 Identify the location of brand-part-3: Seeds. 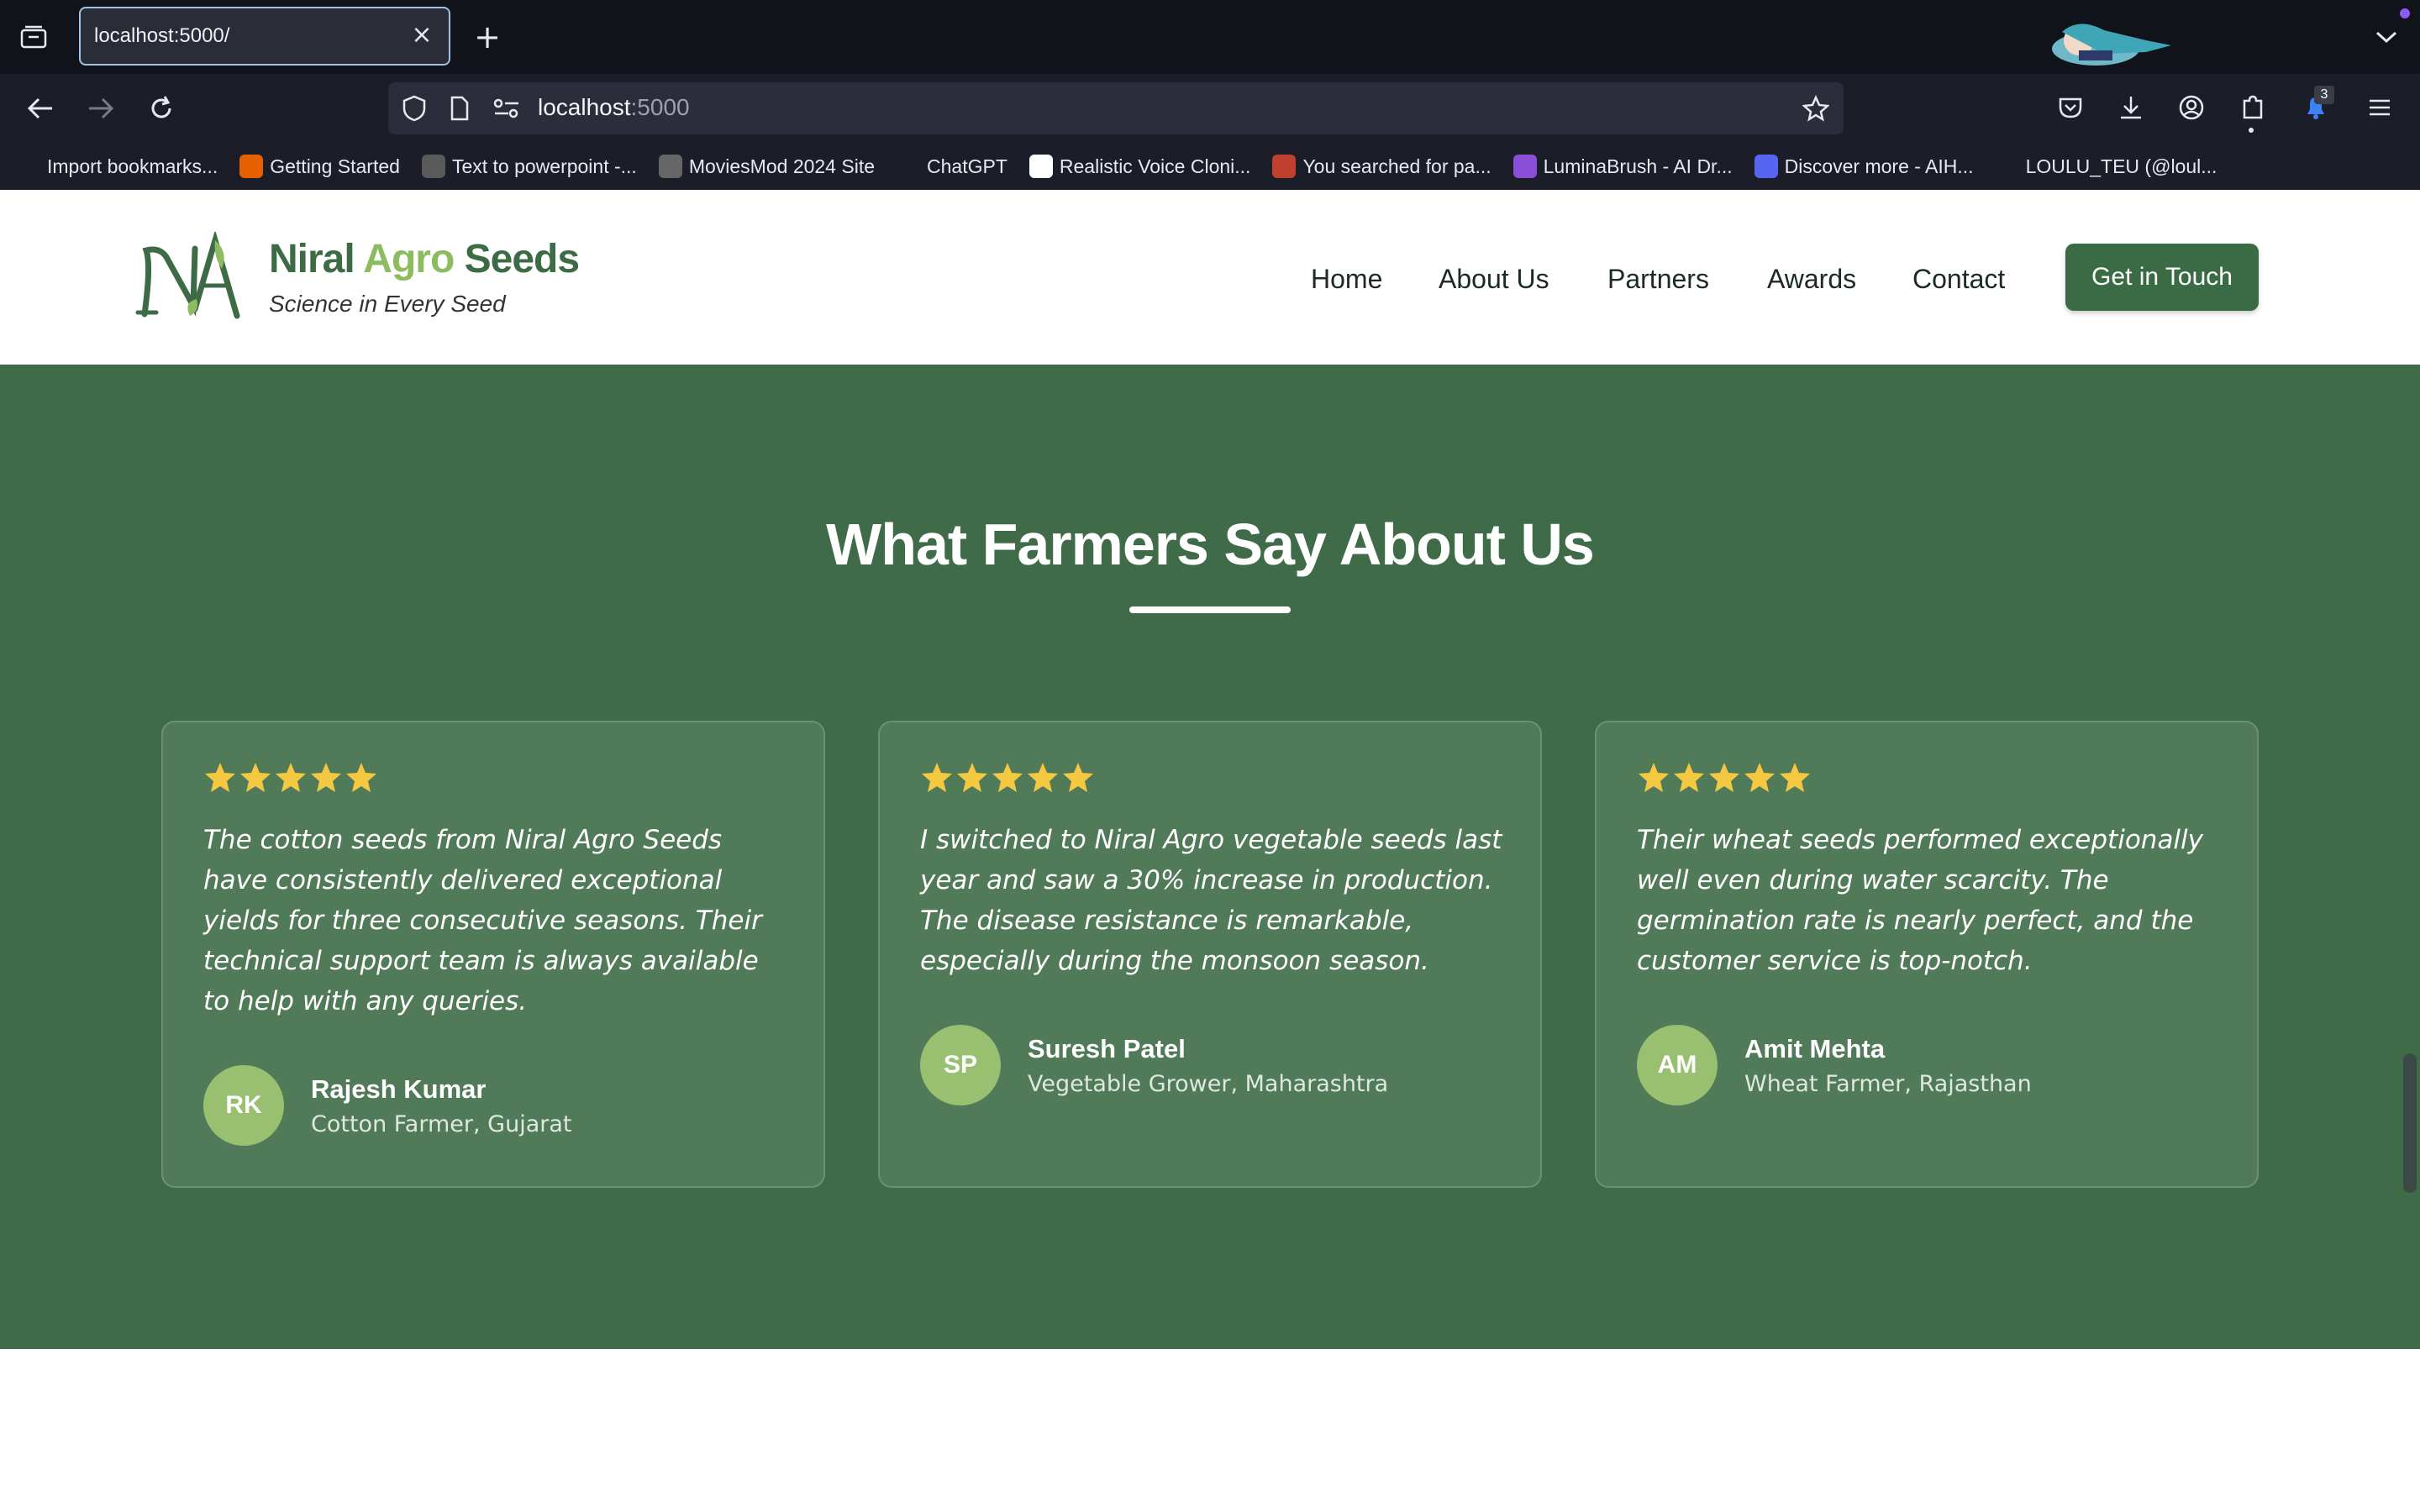
(522, 259).